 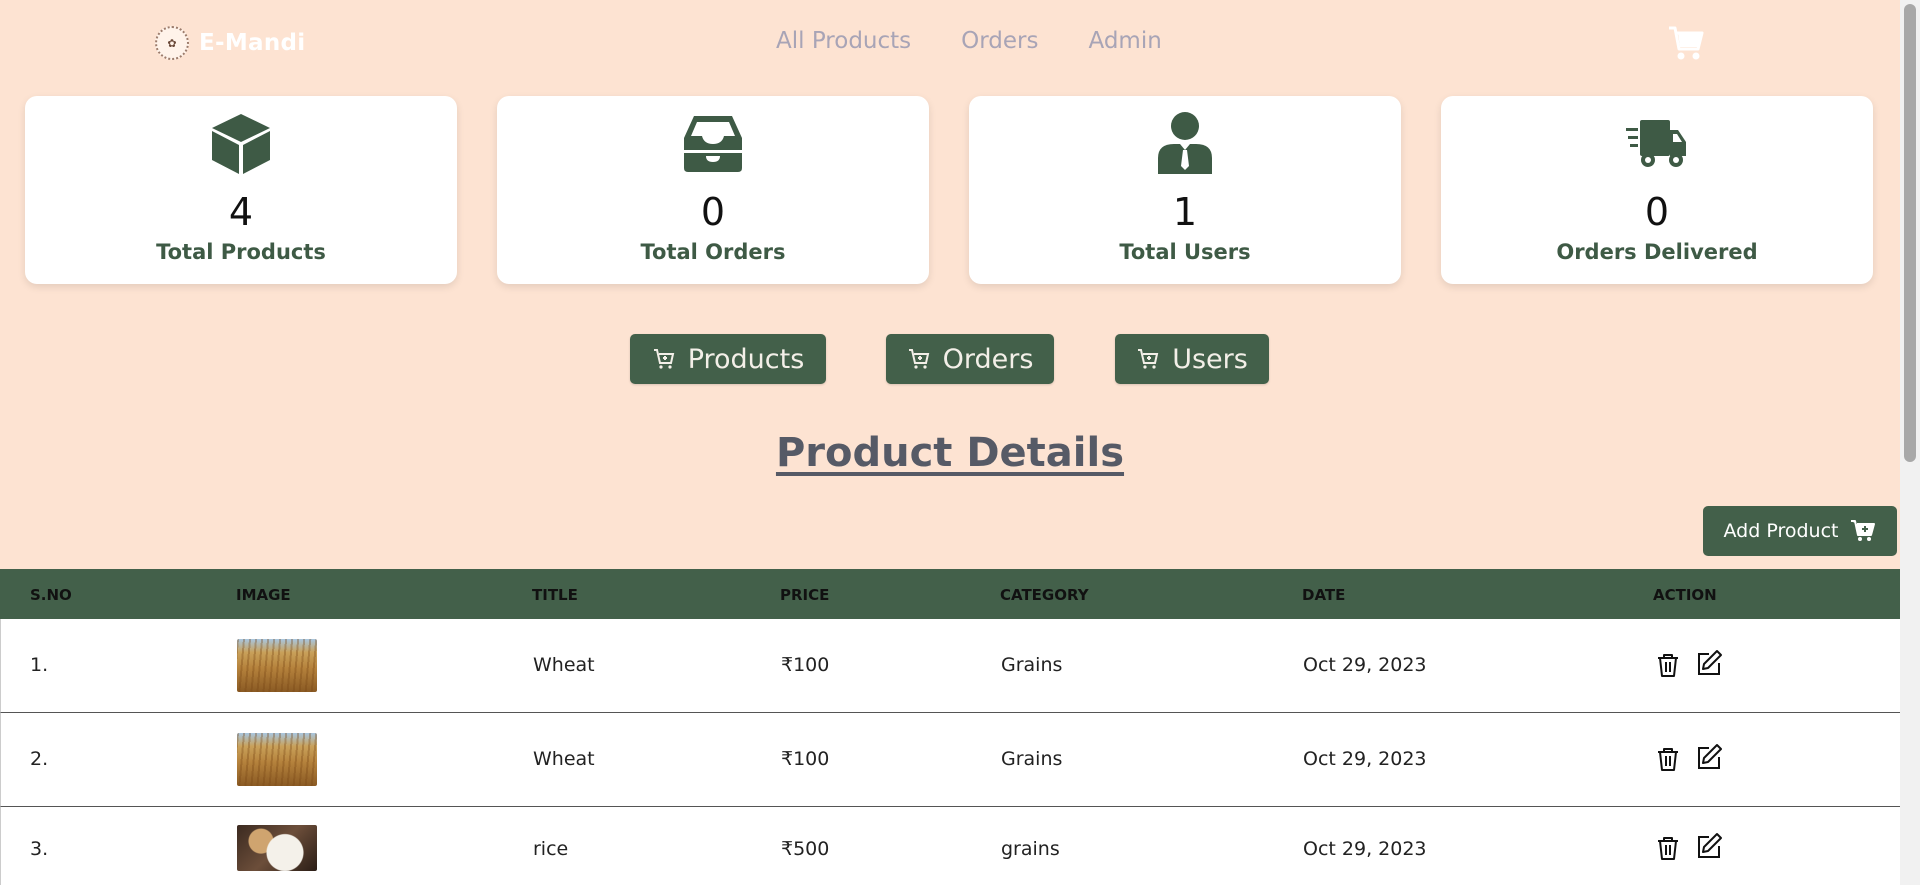 I want to click on nav-link-orders: Orders, so click(x=999, y=41).